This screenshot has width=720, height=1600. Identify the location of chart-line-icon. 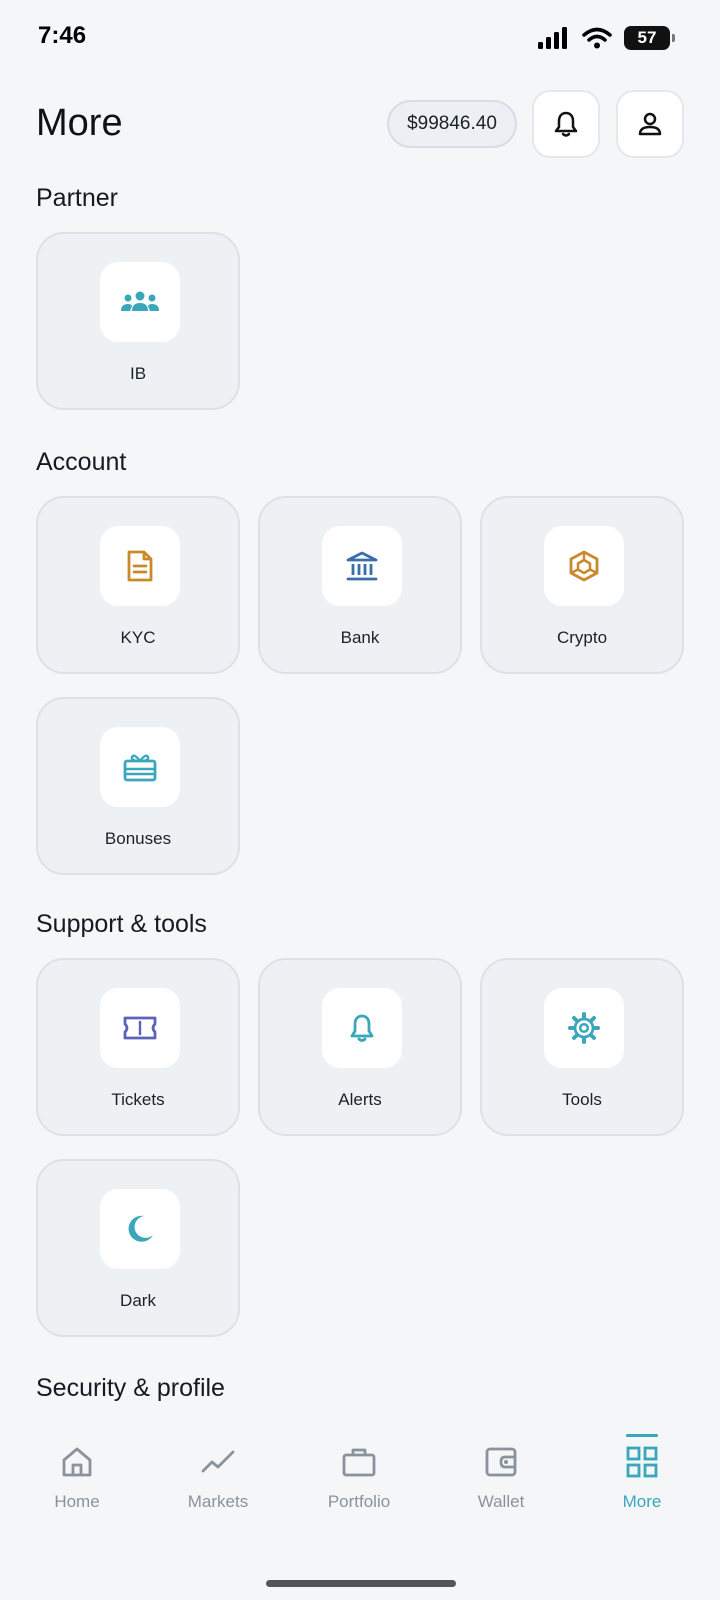
(218, 1461).